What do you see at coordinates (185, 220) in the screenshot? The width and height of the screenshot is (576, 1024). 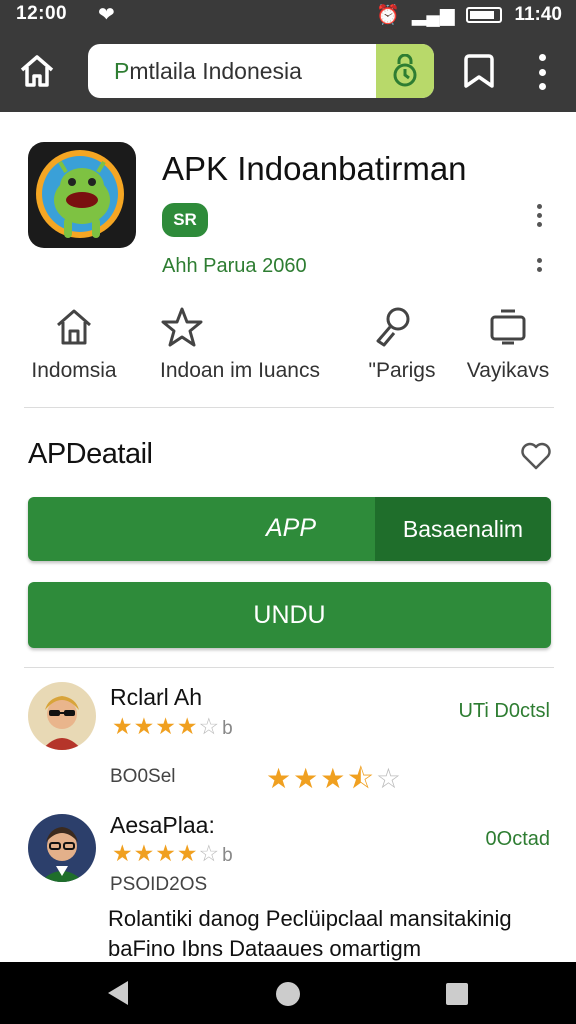 I see `app-badge: SR` at bounding box center [185, 220].